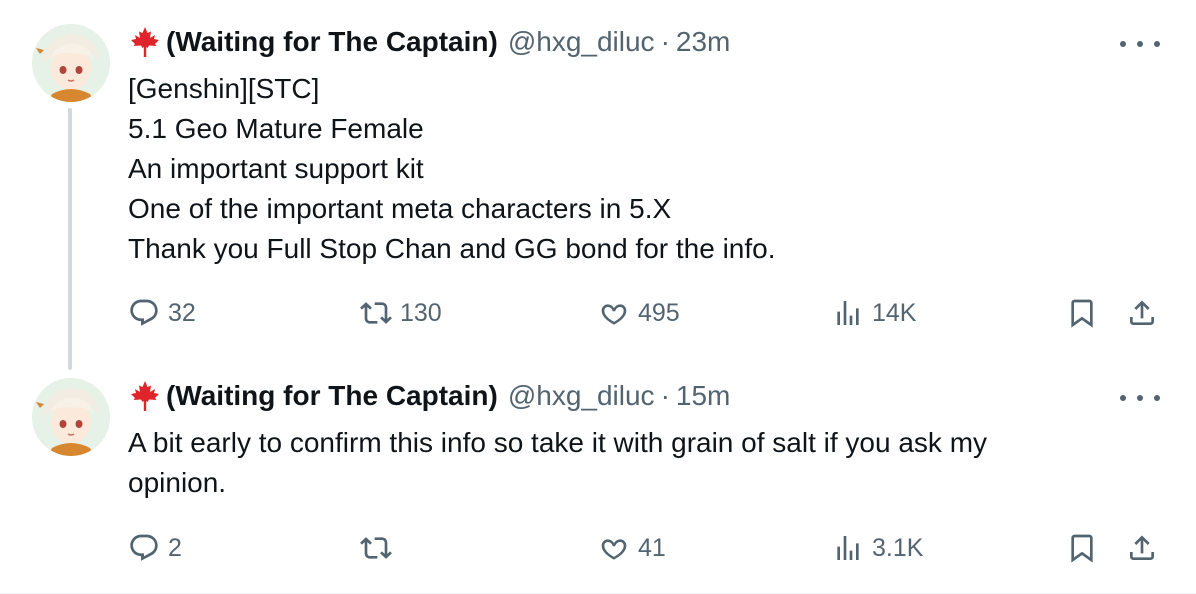  Describe the element at coordinates (652, 547) in the screenshot. I see `like-count: 41` at that location.